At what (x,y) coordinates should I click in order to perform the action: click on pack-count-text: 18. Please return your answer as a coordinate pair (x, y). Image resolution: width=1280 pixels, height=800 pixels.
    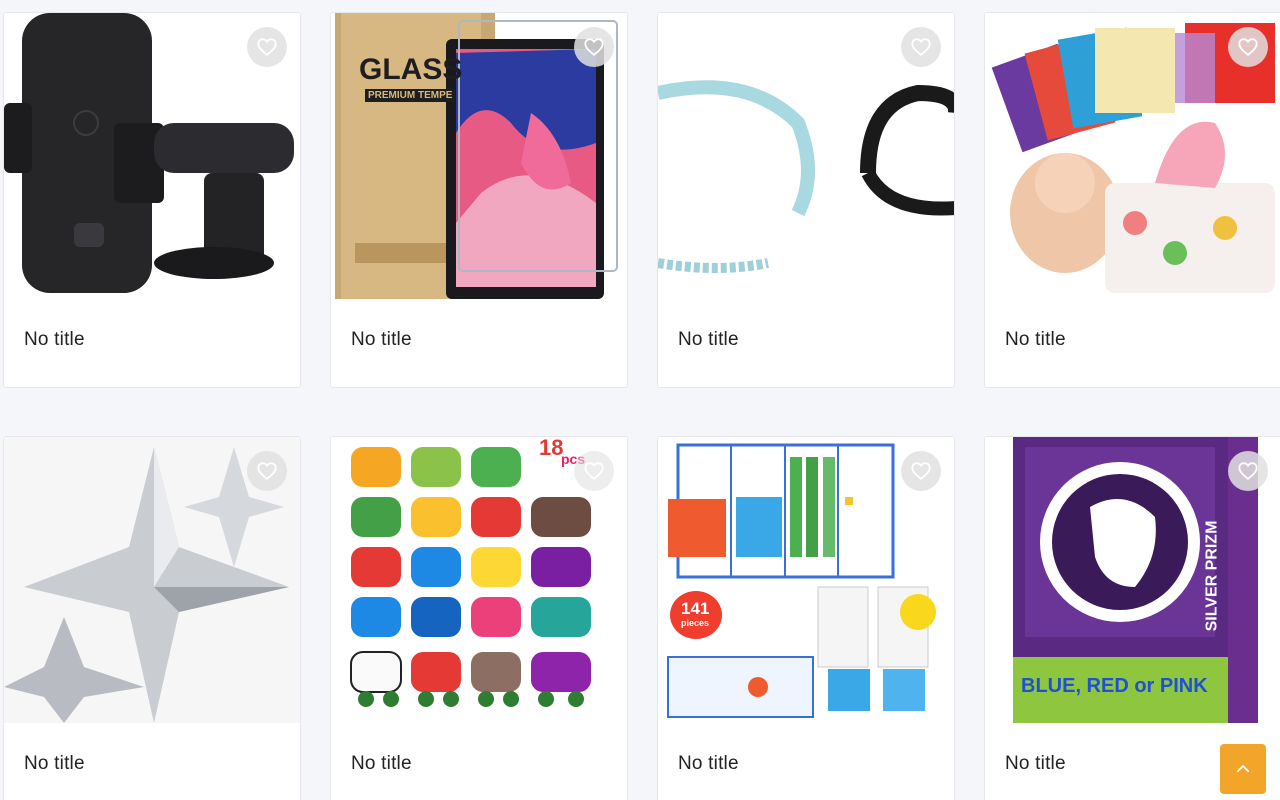
    Looking at the image, I should click on (551, 448).